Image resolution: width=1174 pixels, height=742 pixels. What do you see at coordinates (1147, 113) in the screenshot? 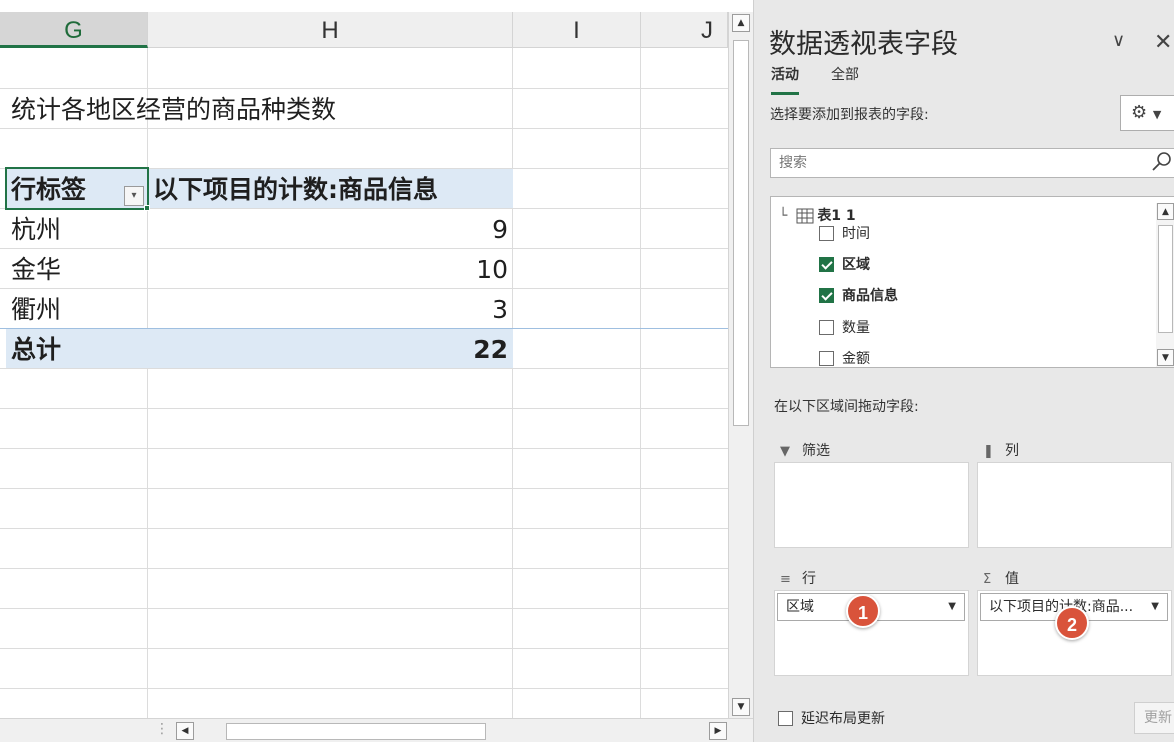
I see `gear-icon: ⚙ ▼` at bounding box center [1147, 113].